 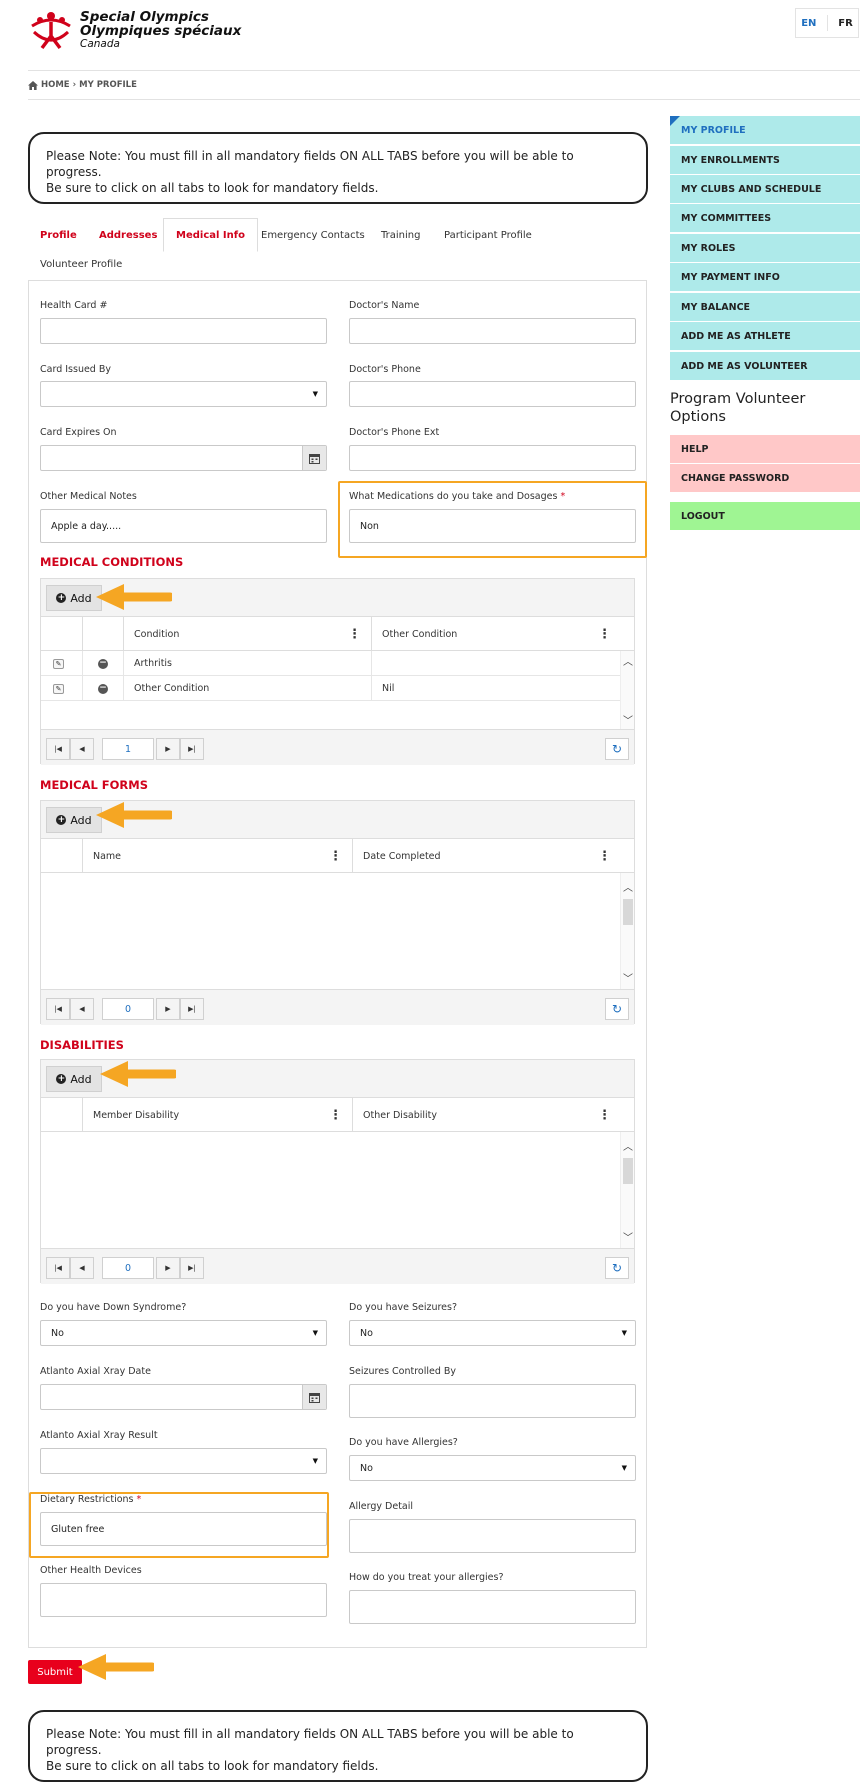 I want to click on atlanto-date-input, so click(x=183, y=1397).